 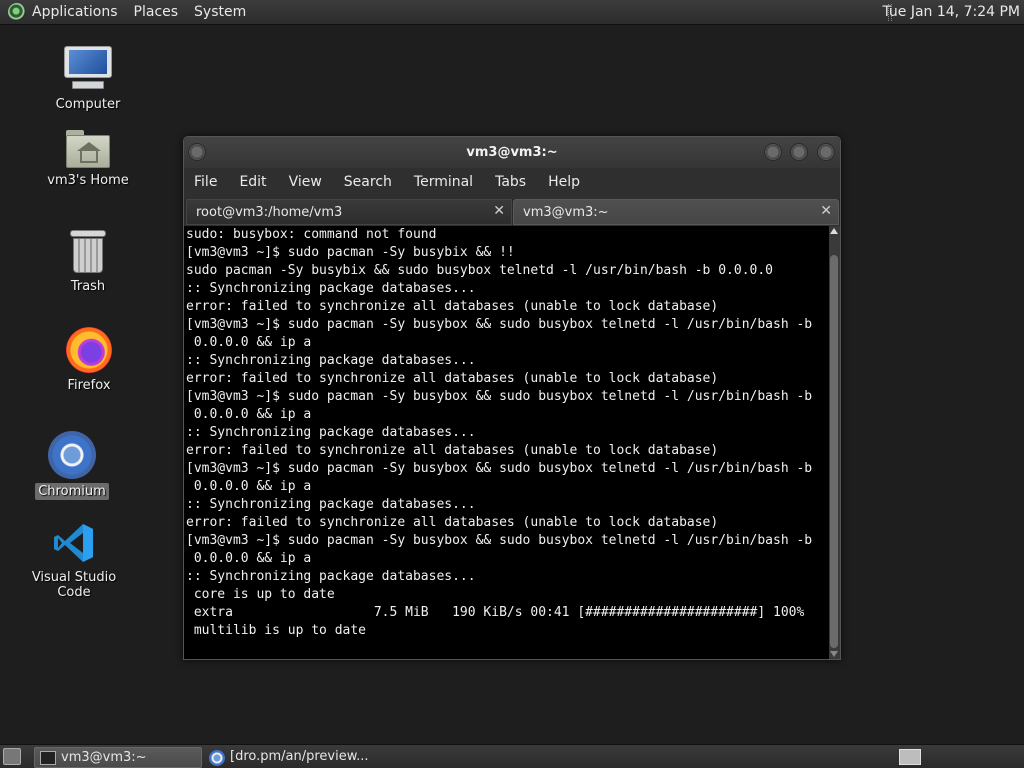 I want to click on window-titlebar: vm3@vm3:~, so click(x=512, y=152).